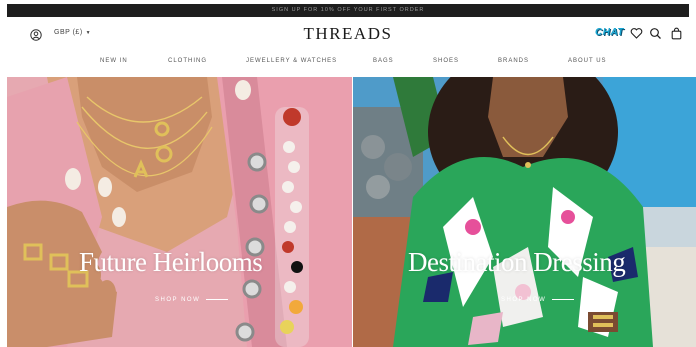 The height and width of the screenshot is (347, 696). I want to click on heart-icon, so click(636, 33).